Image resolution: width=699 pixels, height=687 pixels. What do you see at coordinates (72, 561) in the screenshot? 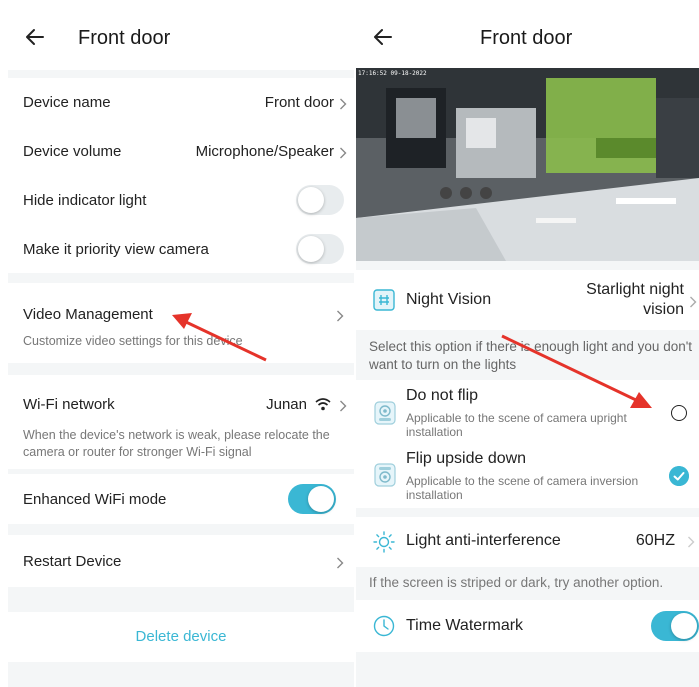
I see `restart-device-label: Restart Device` at bounding box center [72, 561].